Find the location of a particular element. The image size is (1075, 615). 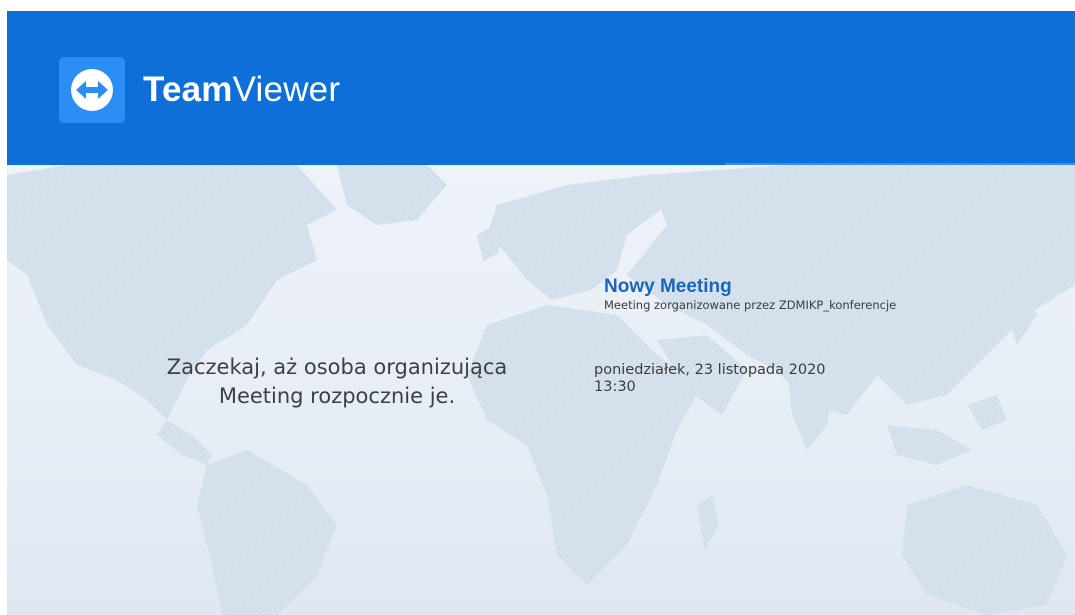

brand-name-bold: Team is located at coordinates (188, 89).